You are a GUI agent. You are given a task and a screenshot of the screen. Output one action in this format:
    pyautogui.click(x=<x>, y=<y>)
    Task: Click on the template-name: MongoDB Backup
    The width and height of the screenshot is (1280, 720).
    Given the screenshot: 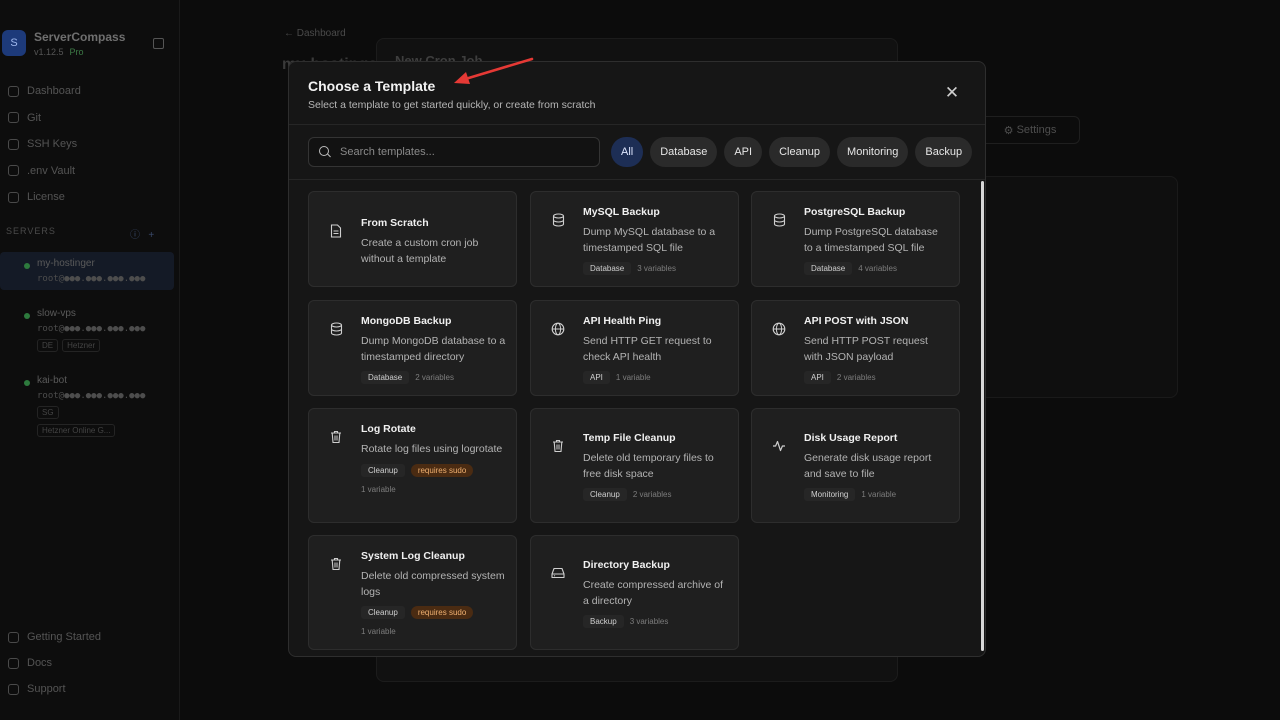 What is the action you would take?
    pyautogui.click(x=406, y=321)
    